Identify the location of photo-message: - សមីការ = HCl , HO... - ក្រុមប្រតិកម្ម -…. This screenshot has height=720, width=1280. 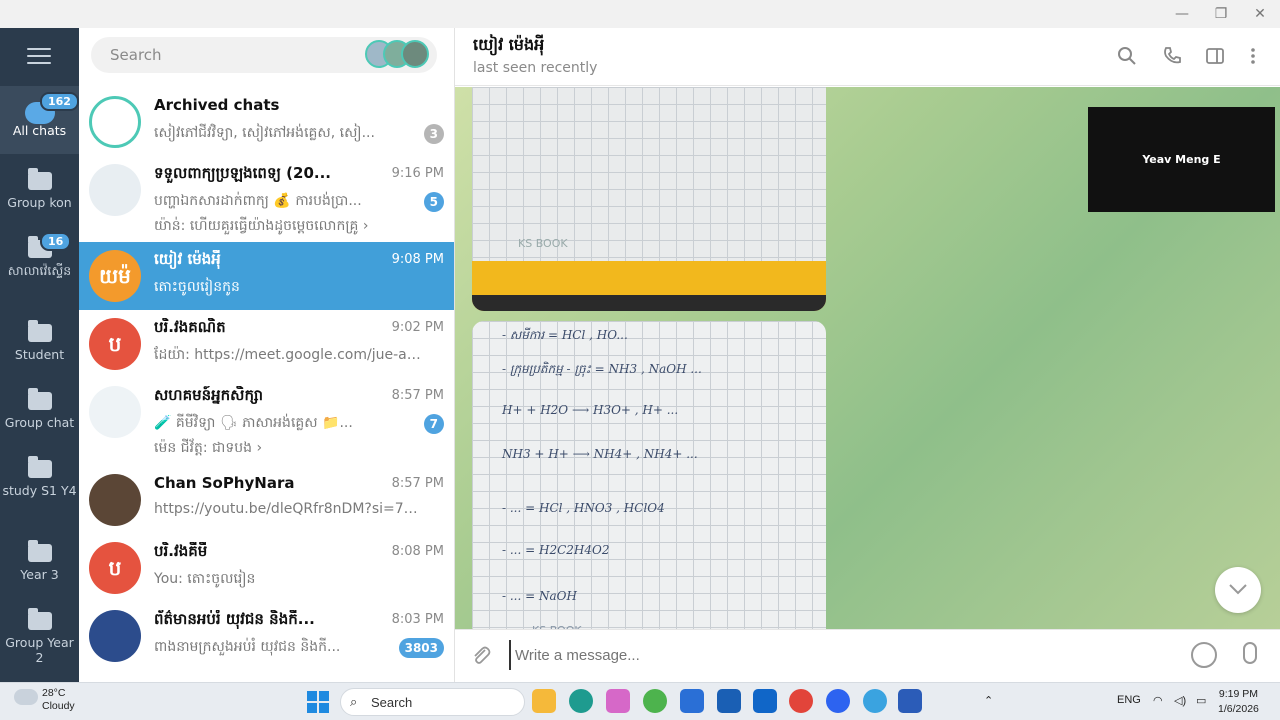
(649, 475).